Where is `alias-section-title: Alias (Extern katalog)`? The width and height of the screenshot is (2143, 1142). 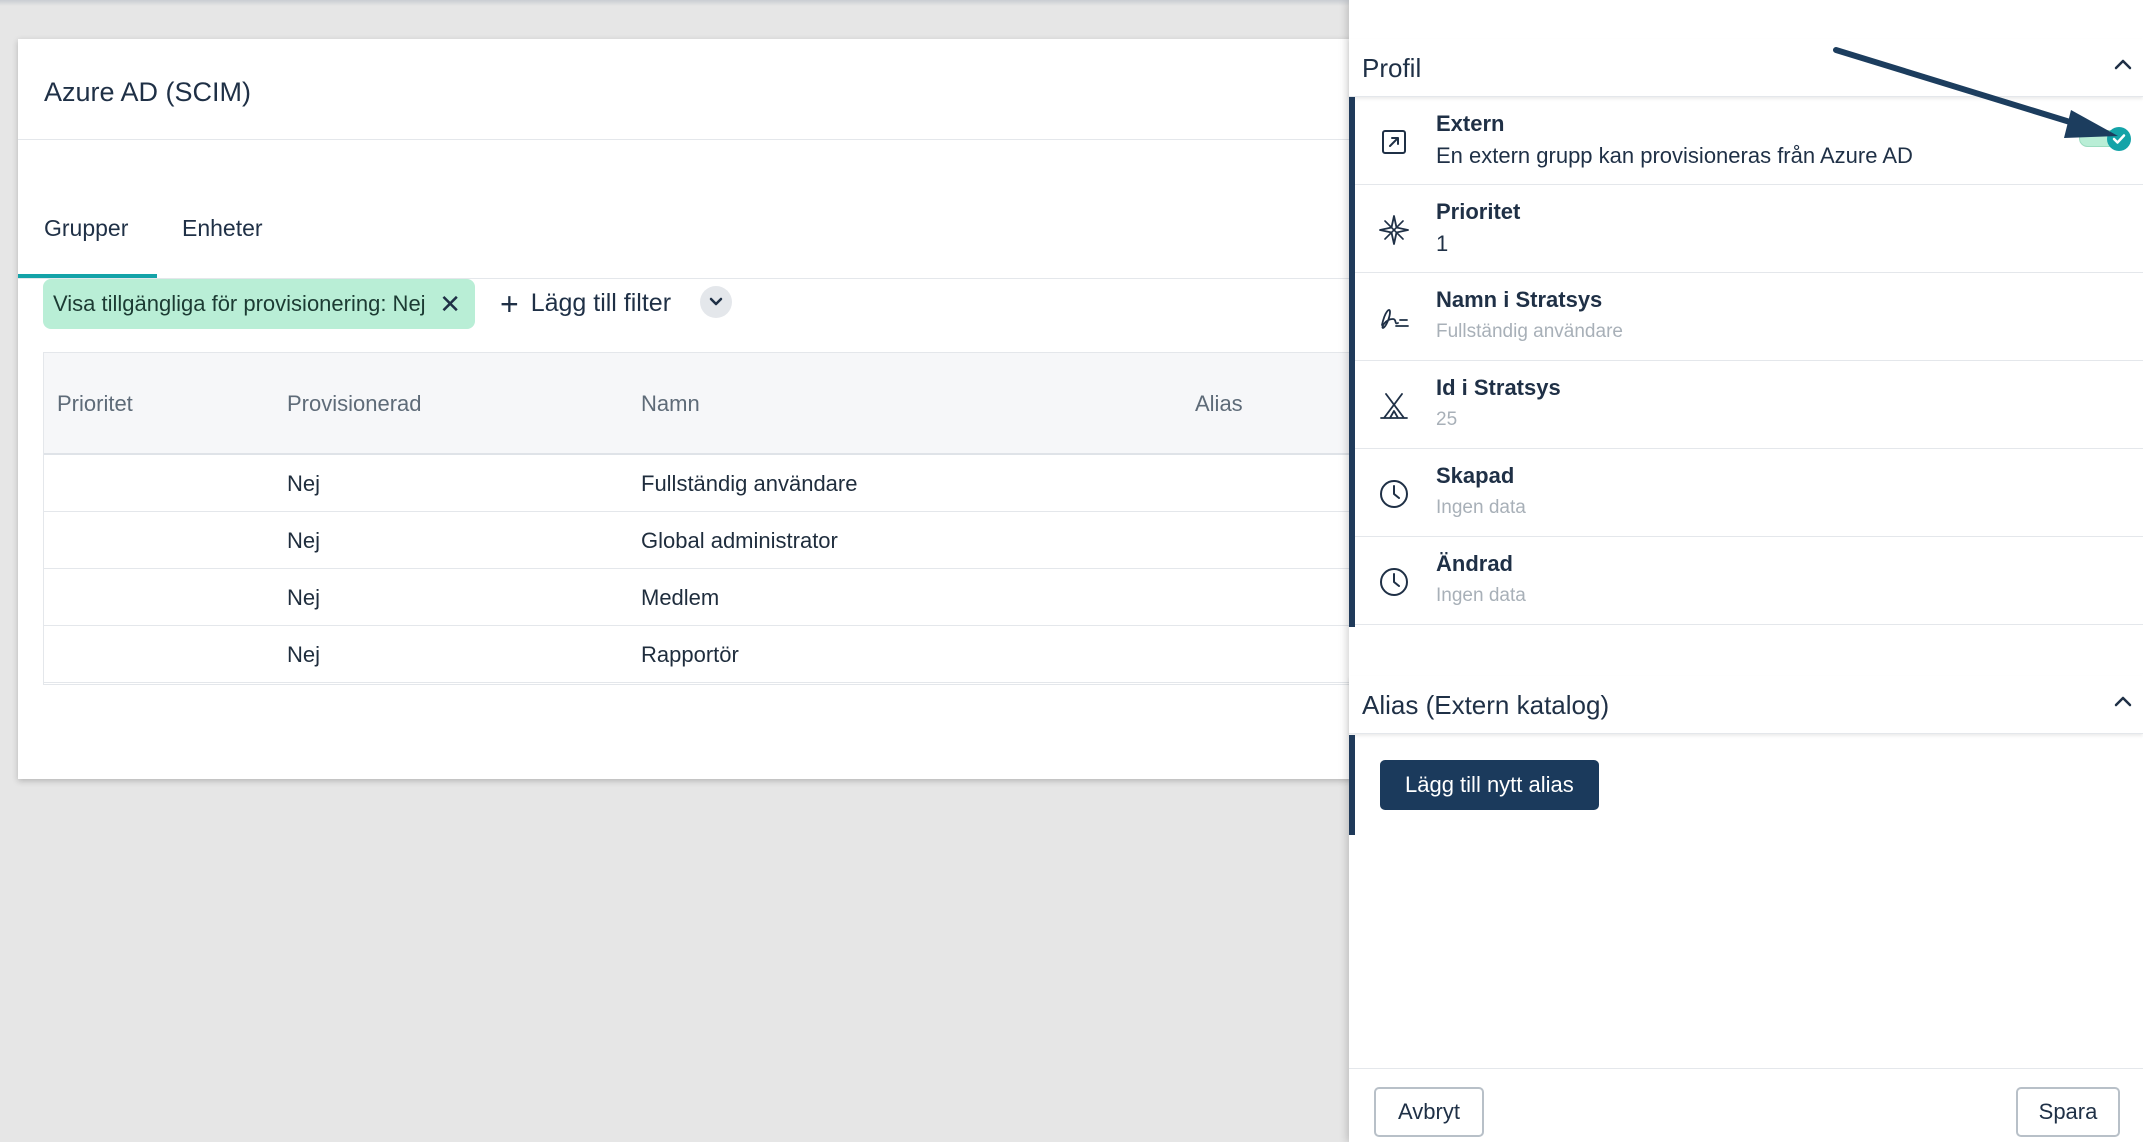 alias-section-title: Alias (Extern katalog) is located at coordinates (1486, 705).